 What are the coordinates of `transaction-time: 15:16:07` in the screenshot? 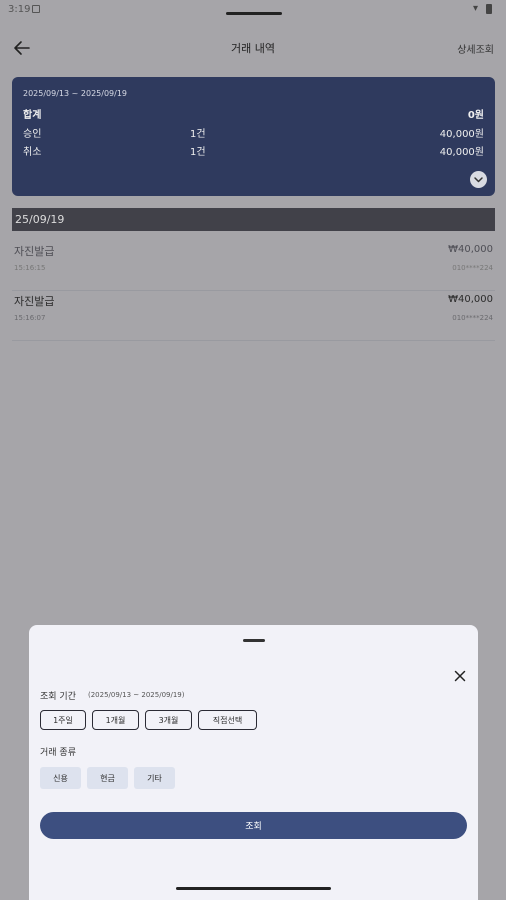 It's located at (30, 318).